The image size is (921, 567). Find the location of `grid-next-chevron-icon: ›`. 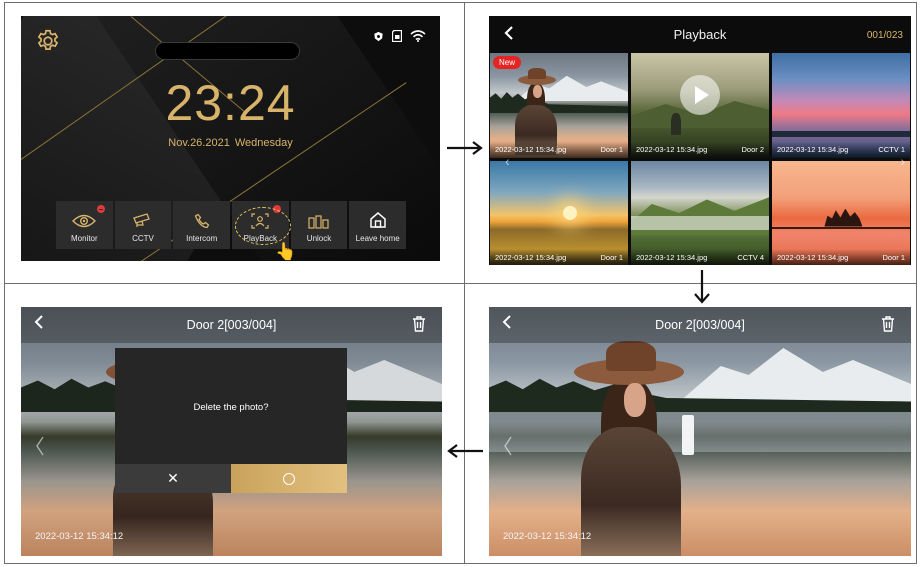

grid-next-chevron-icon: › is located at coordinates (902, 161).